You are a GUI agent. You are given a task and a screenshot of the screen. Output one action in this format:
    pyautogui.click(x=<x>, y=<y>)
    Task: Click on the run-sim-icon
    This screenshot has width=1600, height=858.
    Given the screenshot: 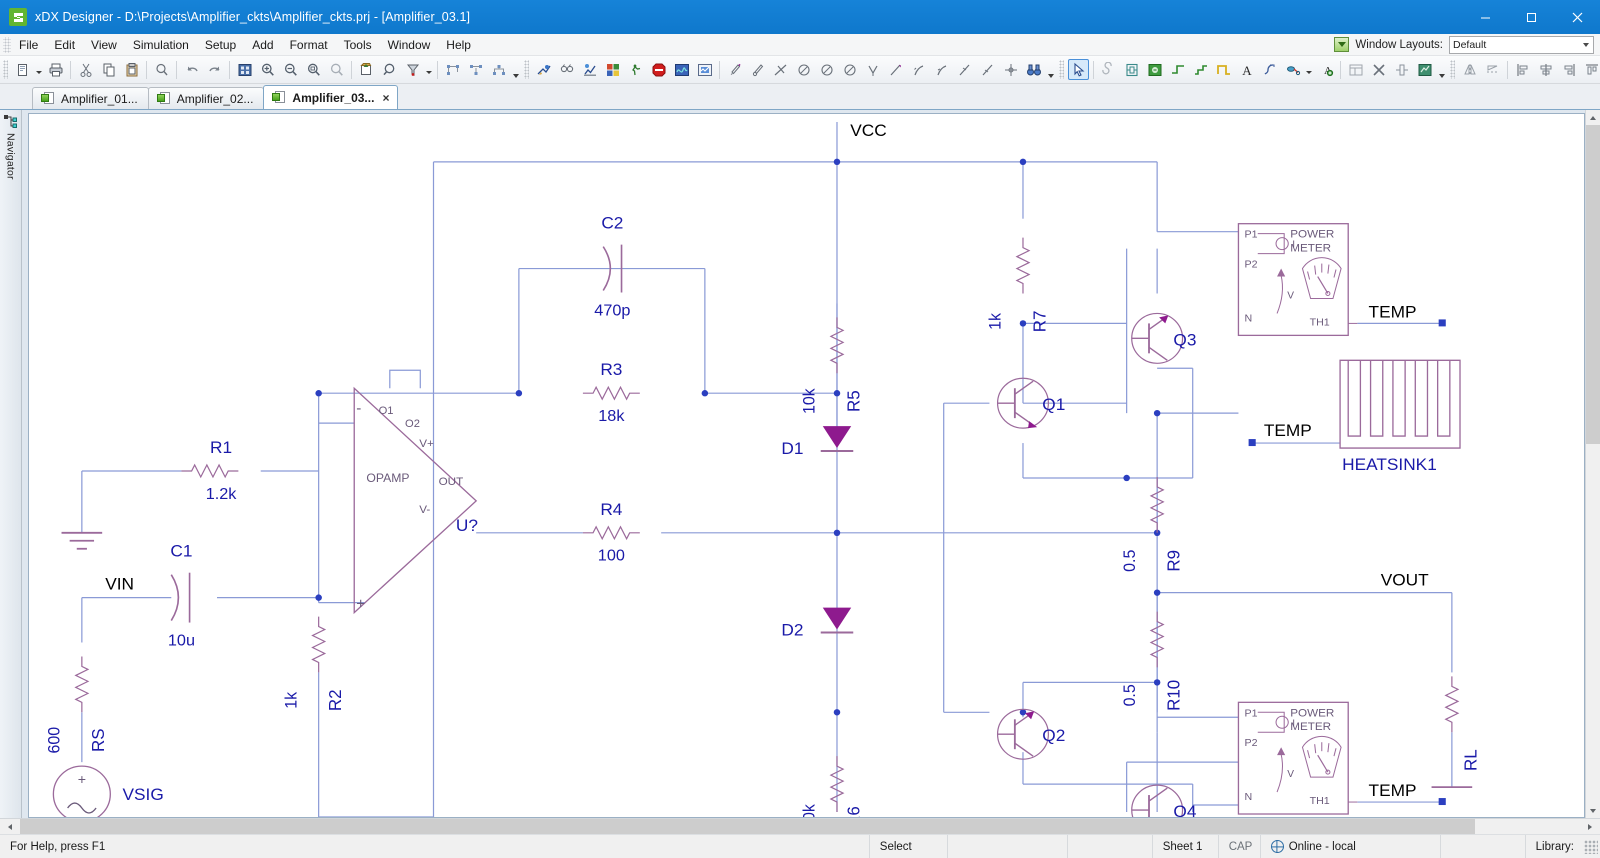 What is the action you would take?
    pyautogui.click(x=543, y=69)
    